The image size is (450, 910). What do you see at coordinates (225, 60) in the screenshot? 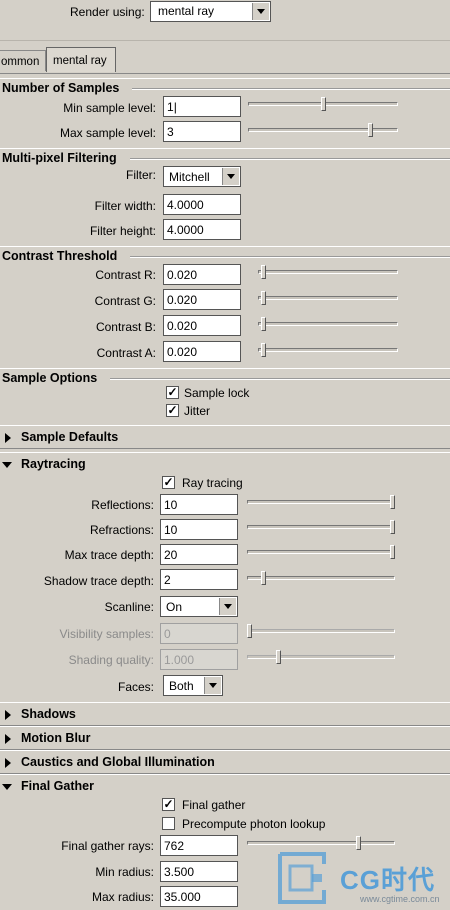
I see `tab-bar: ommon mental ray` at bounding box center [225, 60].